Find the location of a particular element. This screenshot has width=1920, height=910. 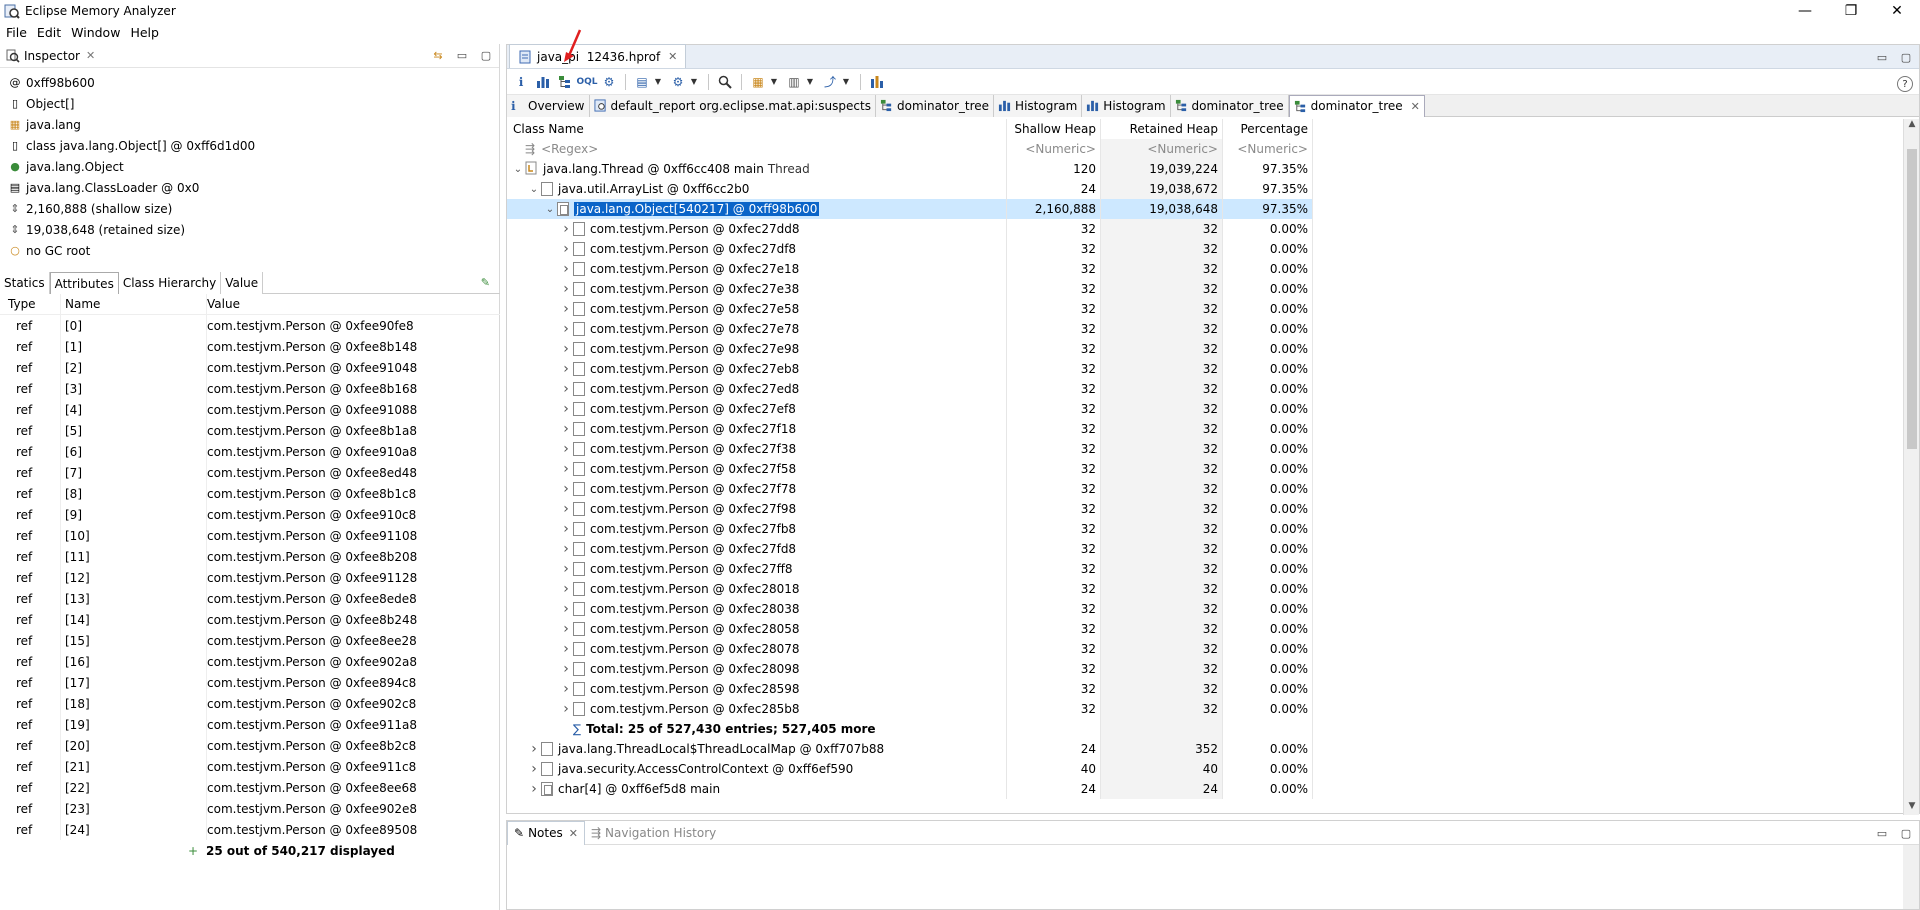

table-row: ref [4] com.testjvm.Person @ 0xfee91088 is located at coordinates (250, 409).